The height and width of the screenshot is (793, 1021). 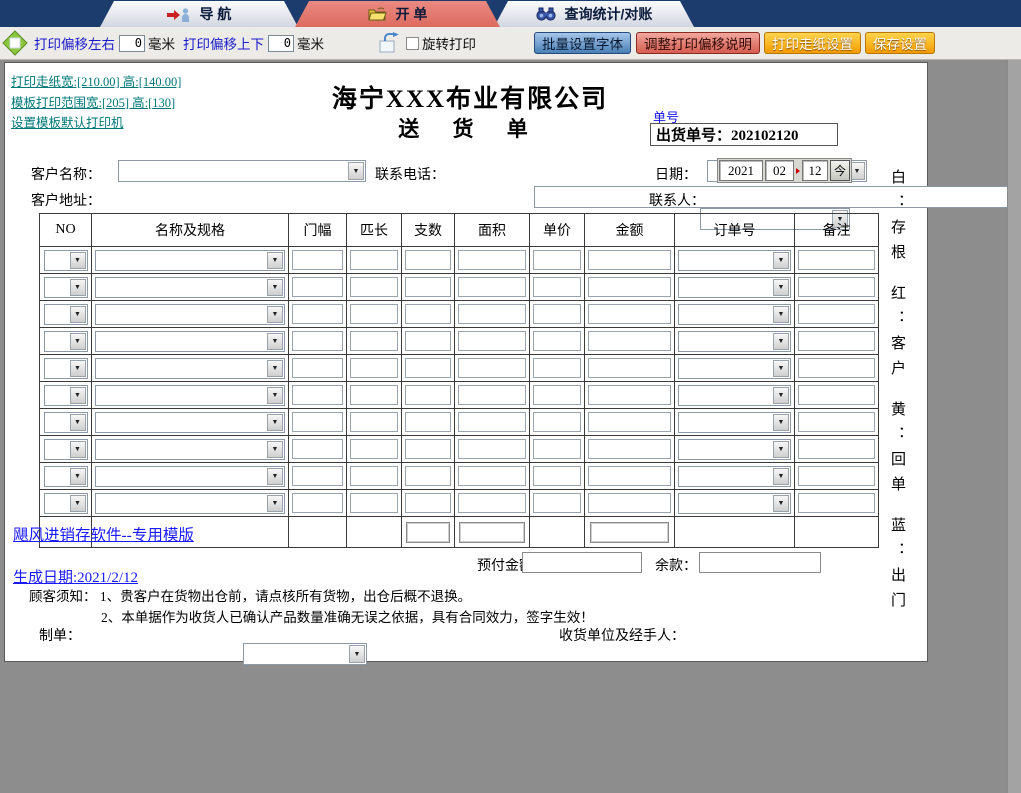 What do you see at coordinates (777, 197) in the screenshot?
I see `customer-address-combobox: ▼` at bounding box center [777, 197].